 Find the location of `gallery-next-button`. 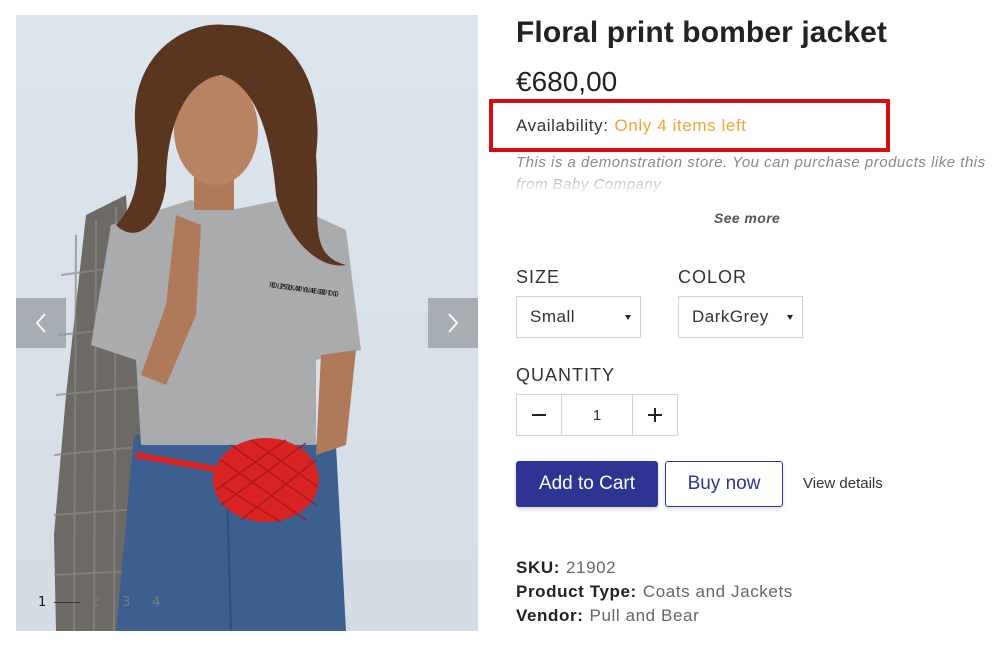

gallery-next-button is located at coordinates (453, 323).